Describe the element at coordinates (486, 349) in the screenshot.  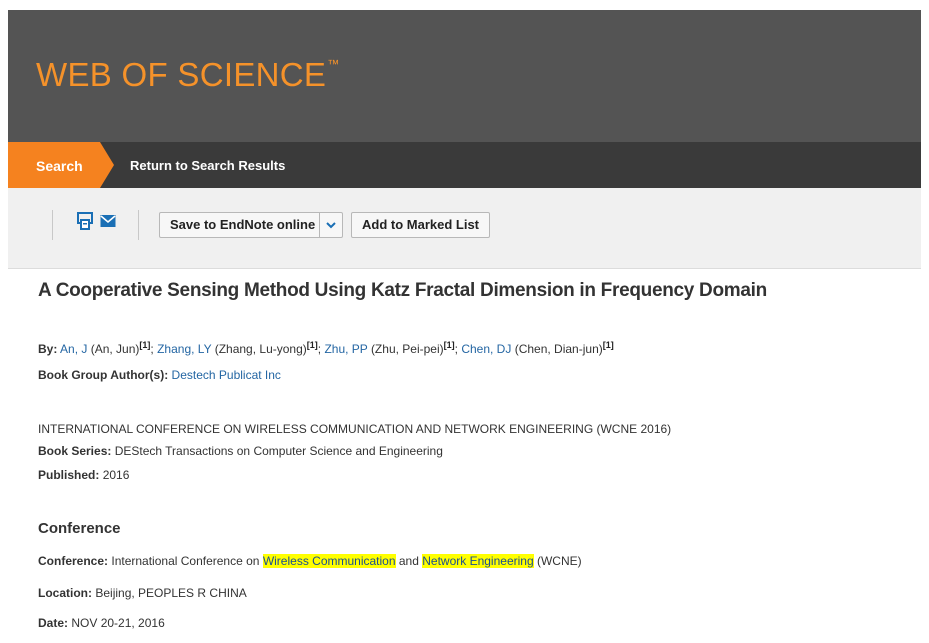
I see `author-link: Chen, DJ` at that location.